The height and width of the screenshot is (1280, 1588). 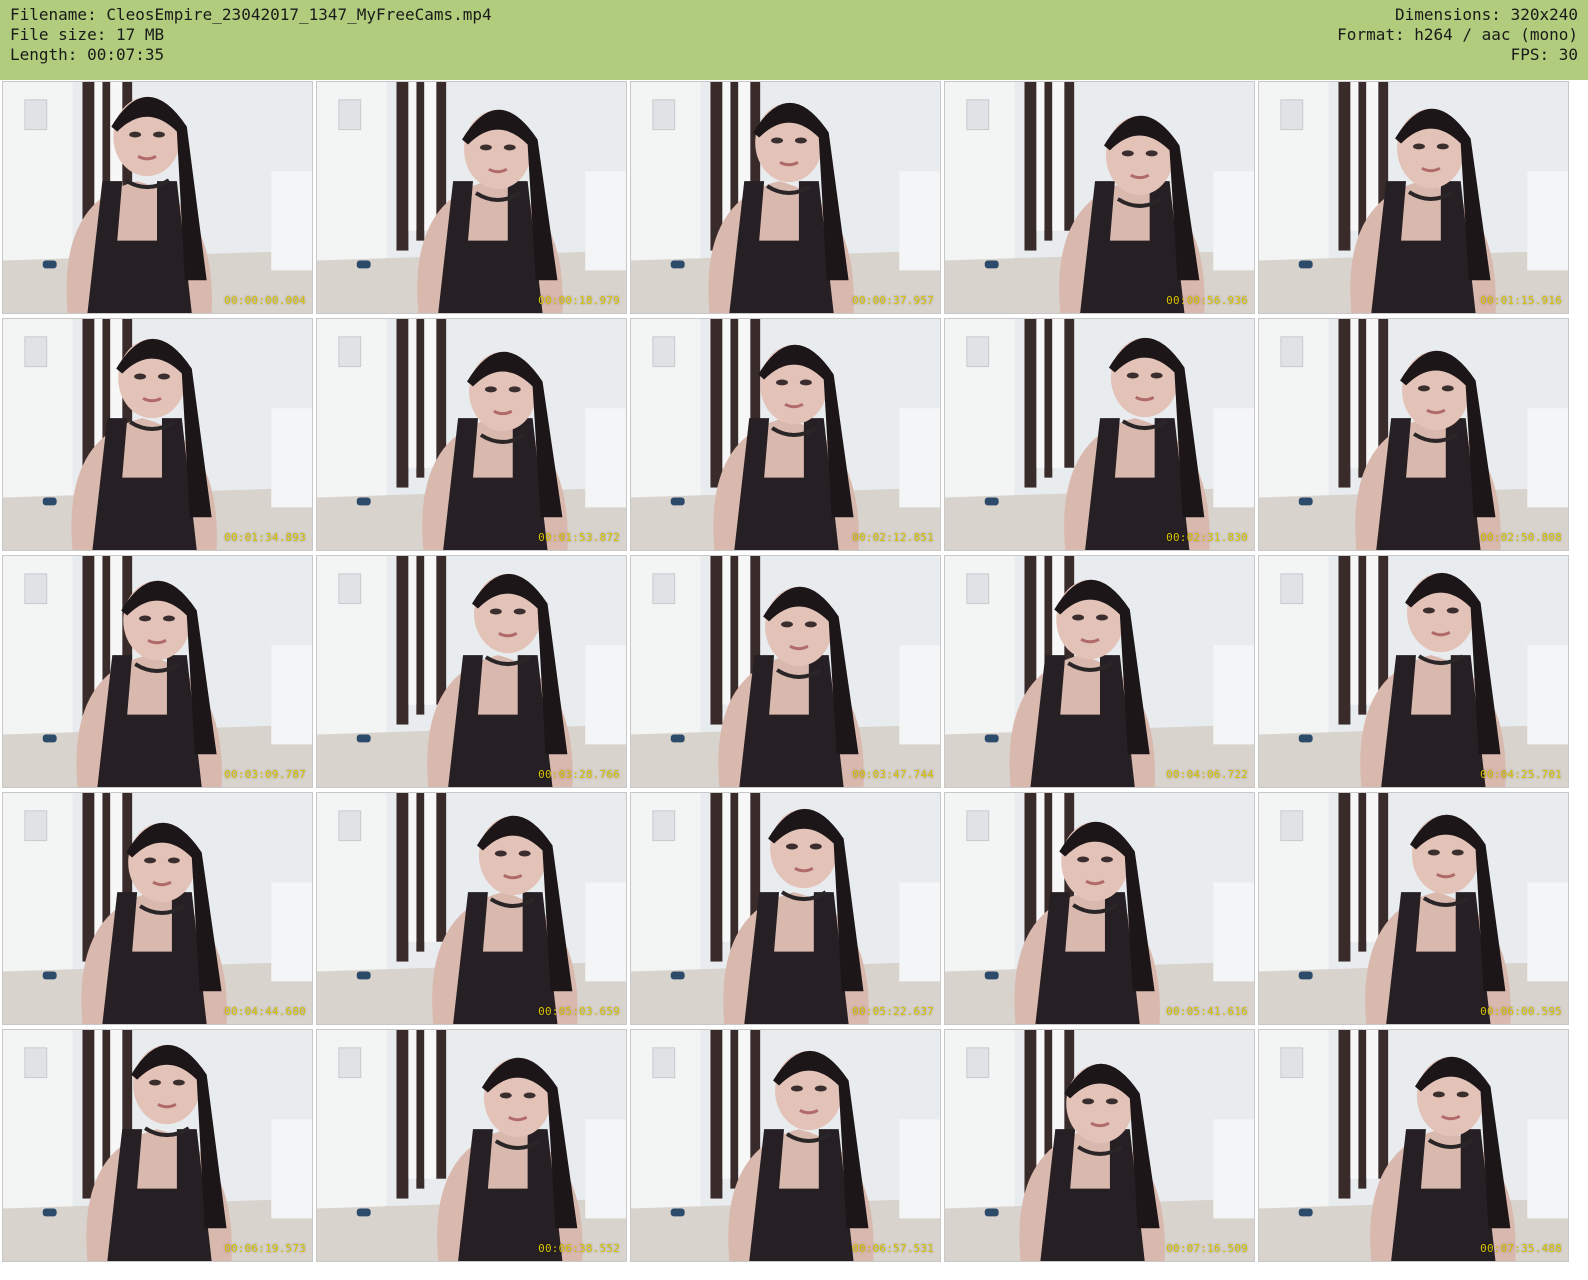 I want to click on dimensions-text: Dimensions: 320x240, so click(x=1486, y=14).